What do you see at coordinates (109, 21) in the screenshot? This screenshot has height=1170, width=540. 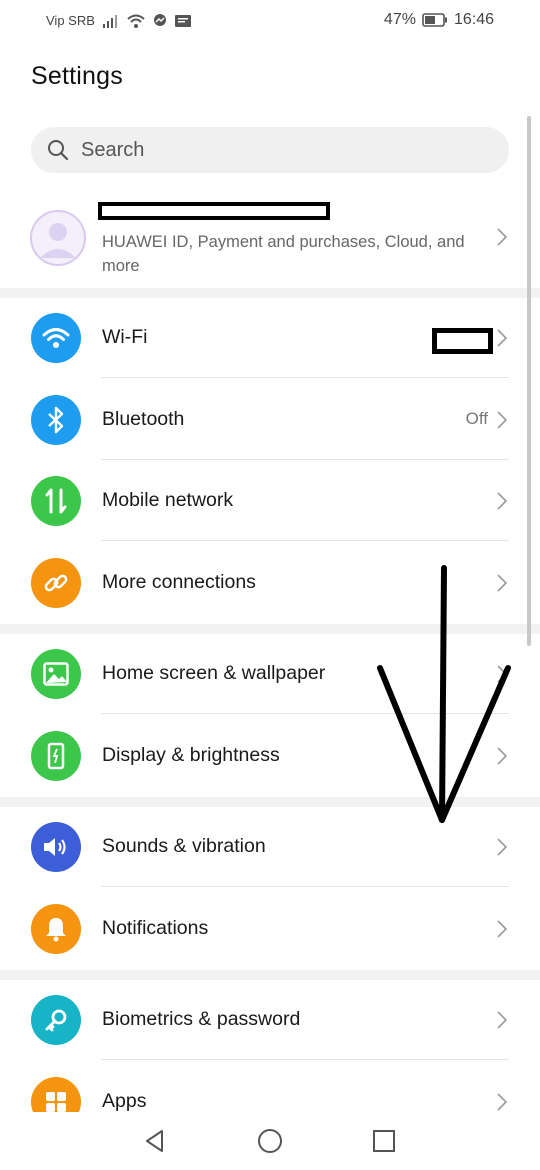 I see `signal-icon` at bounding box center [109, 21].